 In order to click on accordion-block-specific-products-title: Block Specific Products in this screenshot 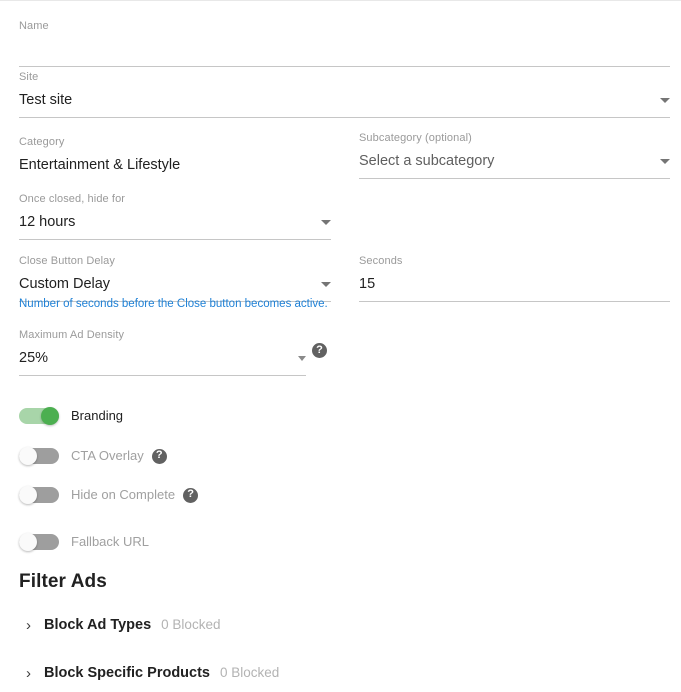, I will do `click(127, 673)`.